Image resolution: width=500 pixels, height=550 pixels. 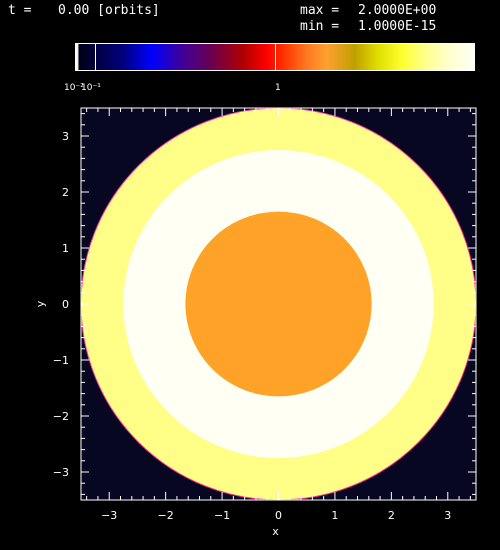 I want to click on x-axis-label: x, so click(x=275, y=531).